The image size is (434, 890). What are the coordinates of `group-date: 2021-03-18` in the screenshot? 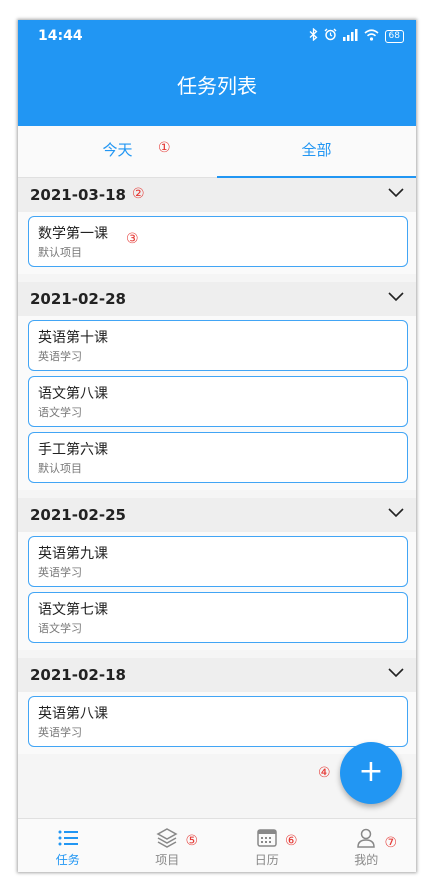 It's located at (78, 195).